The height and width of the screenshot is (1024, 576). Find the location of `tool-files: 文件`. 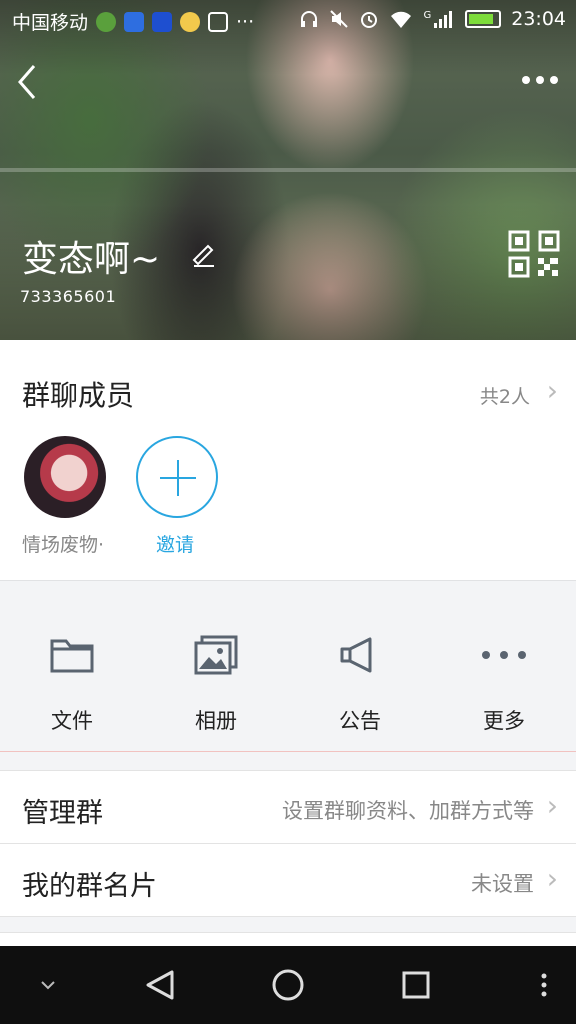

tool-files: 文件 is located at coordinates (72, 667).